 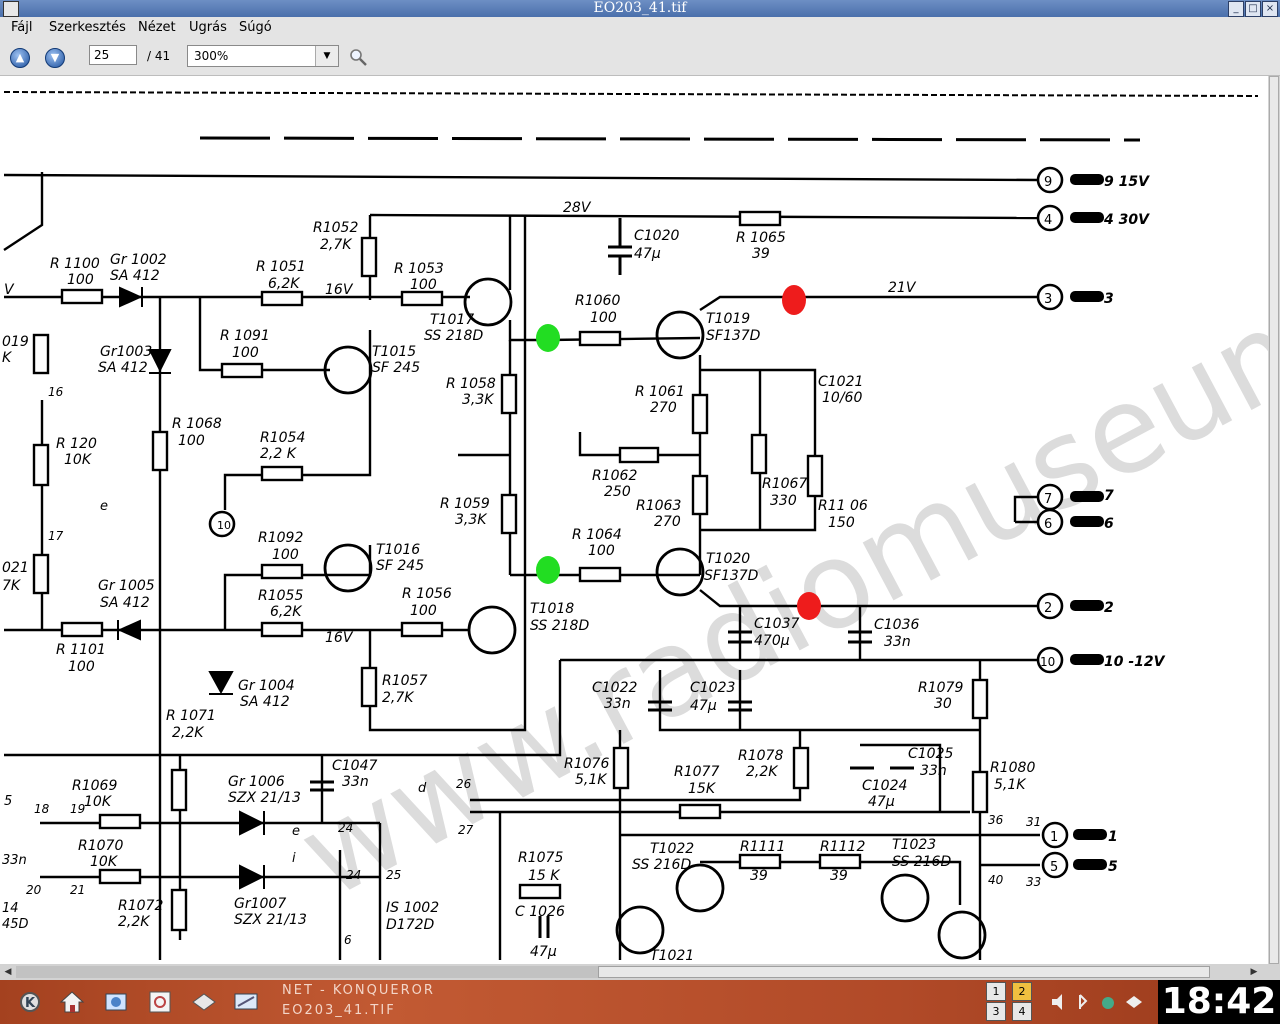 What do you see at coordinates (1022, 1011) in the screenshot?
I see `desktop-pager-4: 4` at bounding box center [1022, 1011].